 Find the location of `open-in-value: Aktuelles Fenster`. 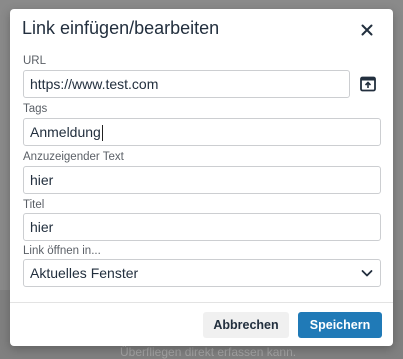

open-in-value: Aktuelles Fenster is located at coordinates (84, 273).